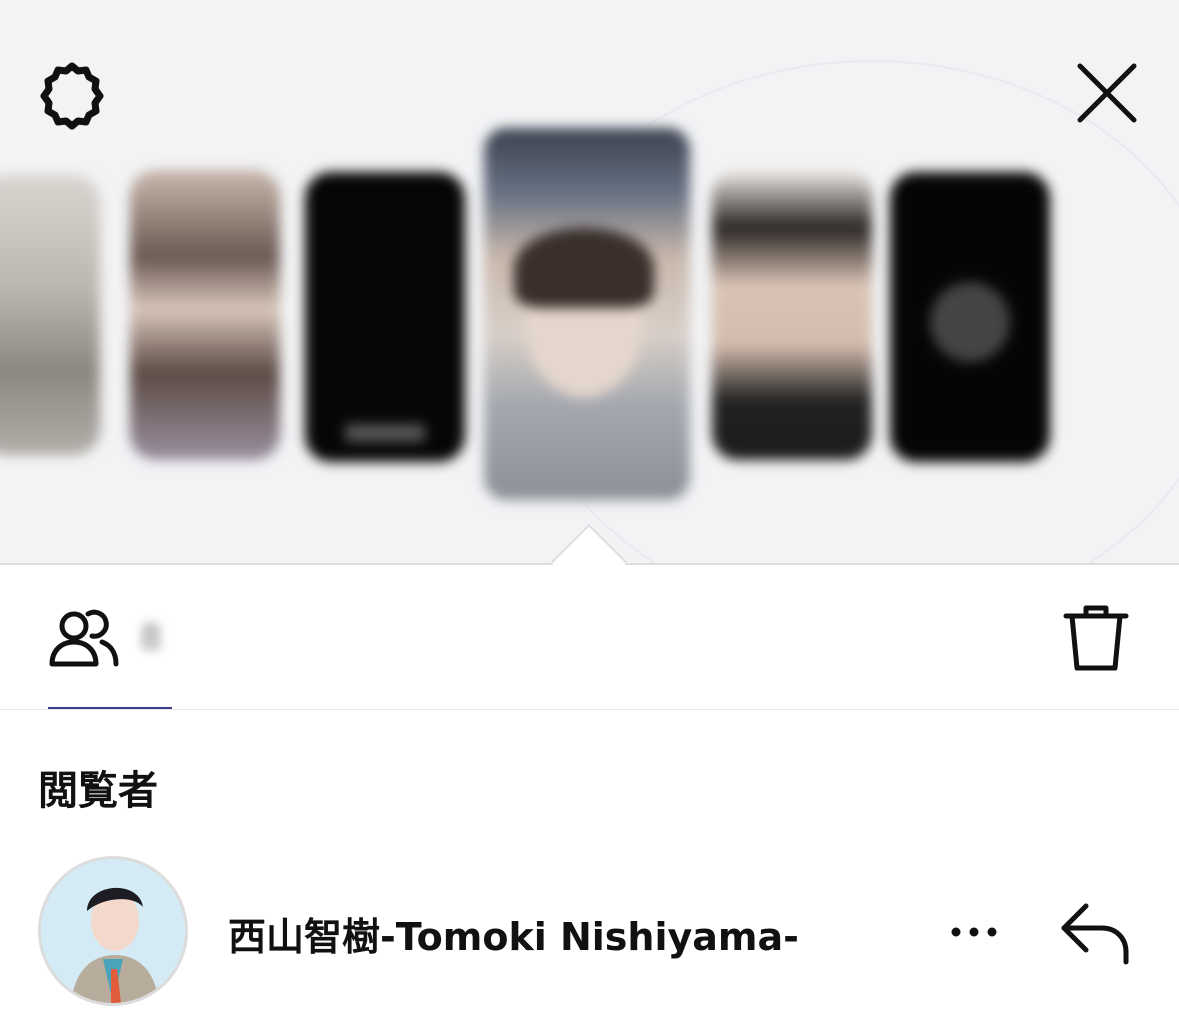 Image resolution: width=1179 pixels, height=1024 pixels. I want to click on divider, so click(589, 709).